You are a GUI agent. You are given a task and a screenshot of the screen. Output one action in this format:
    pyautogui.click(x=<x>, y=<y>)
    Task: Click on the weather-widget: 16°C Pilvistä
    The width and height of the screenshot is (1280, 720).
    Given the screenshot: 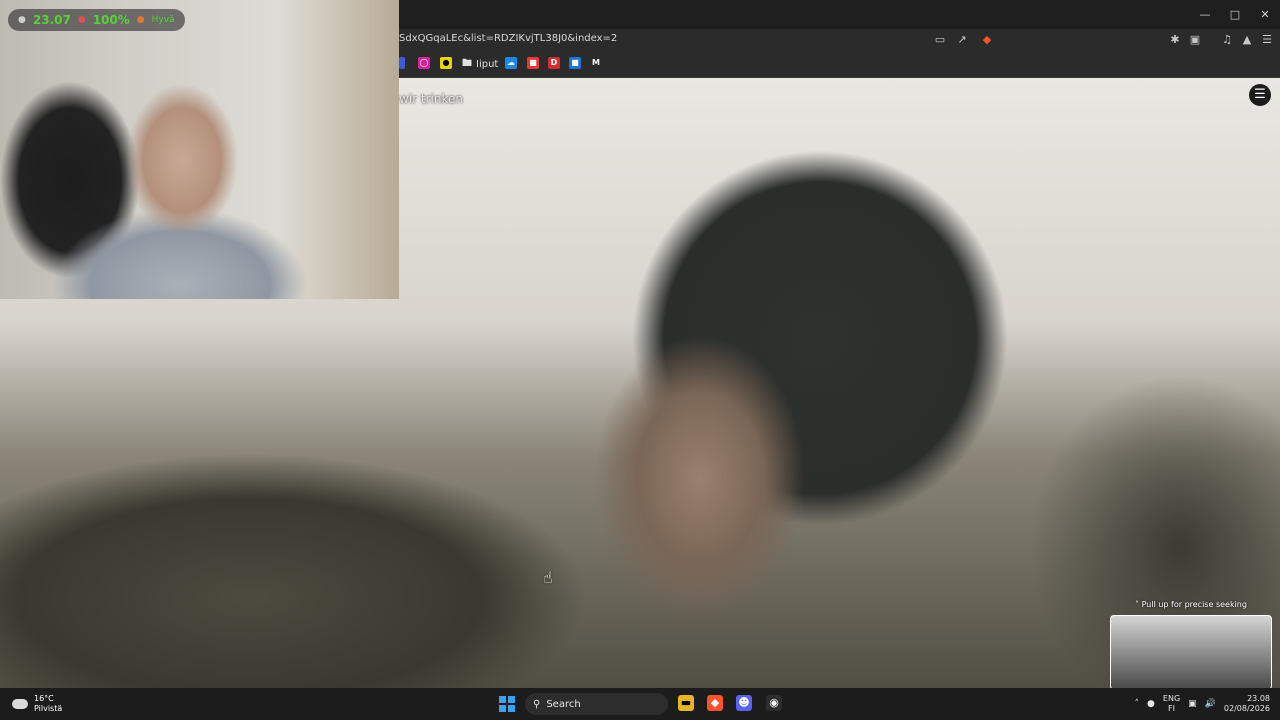 What is the action you would take?
    pyautogui.click(x=37, y=704)
    